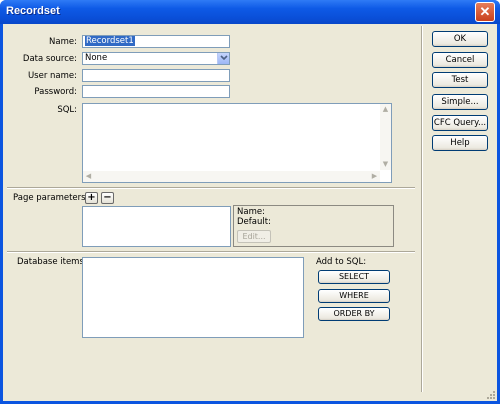  I want to click on resize-grip-icon, so click(490, 394).